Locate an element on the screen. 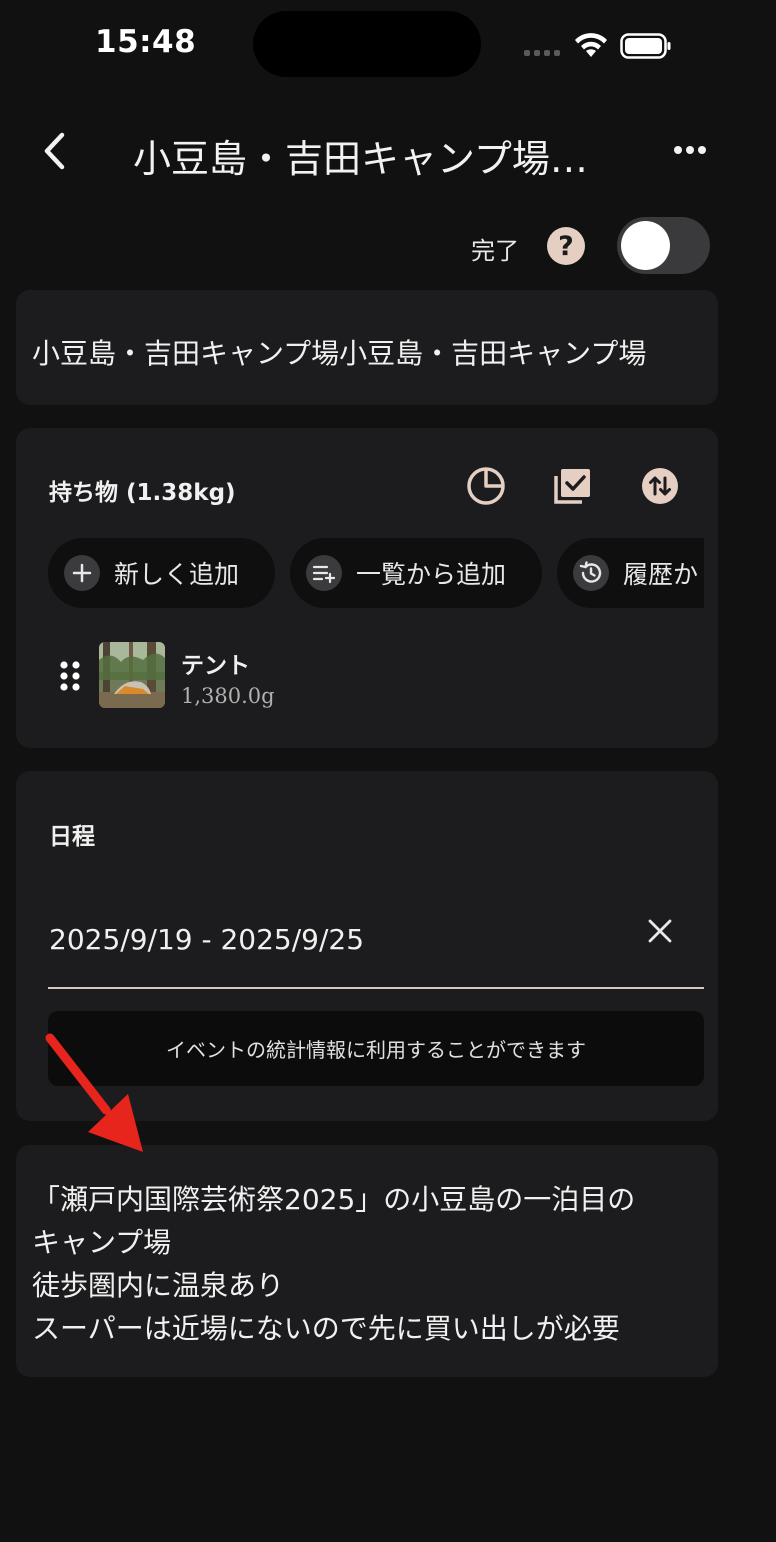 The width and height of the screenshot is (776, 1542). add-from-history-button: 履歴か is located at coordinates (630, 573).